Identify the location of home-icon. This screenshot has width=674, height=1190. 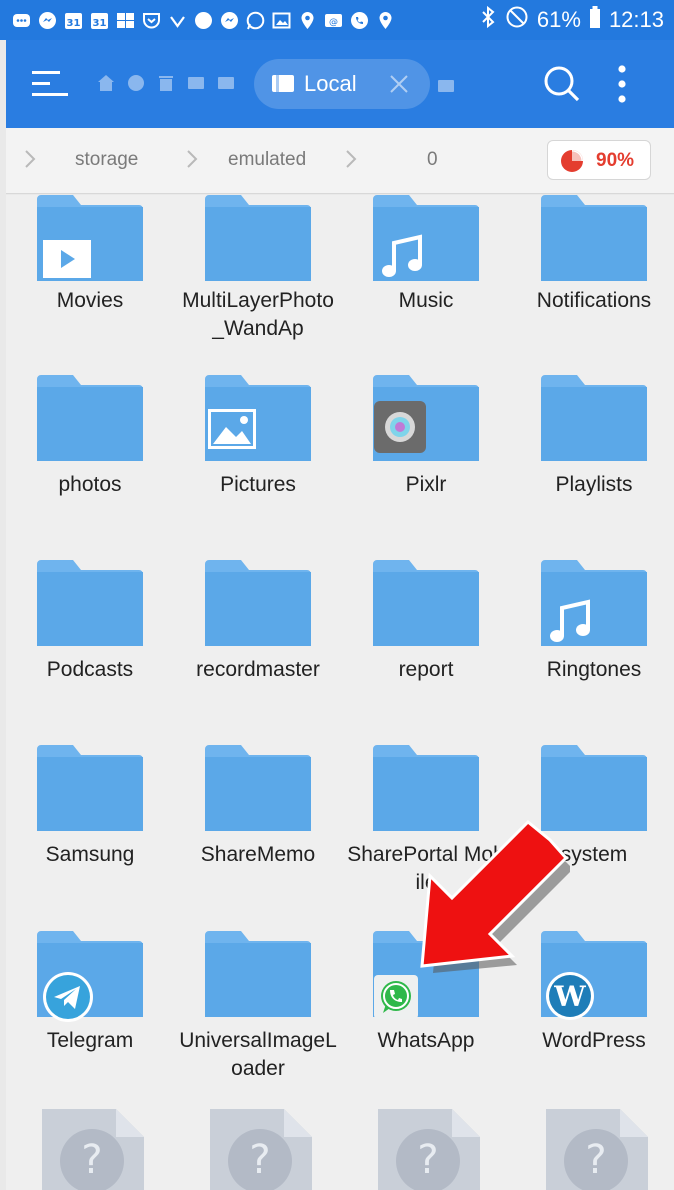
(106, 85).